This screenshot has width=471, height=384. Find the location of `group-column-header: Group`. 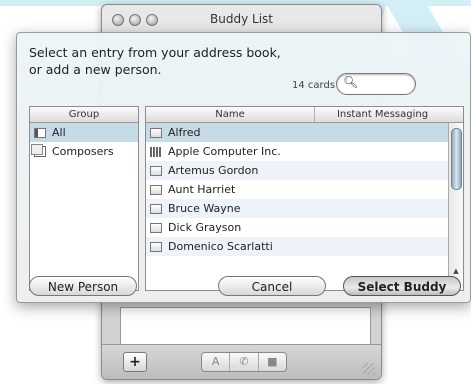

group-column-header: Group is located at coordinates (84, 115).